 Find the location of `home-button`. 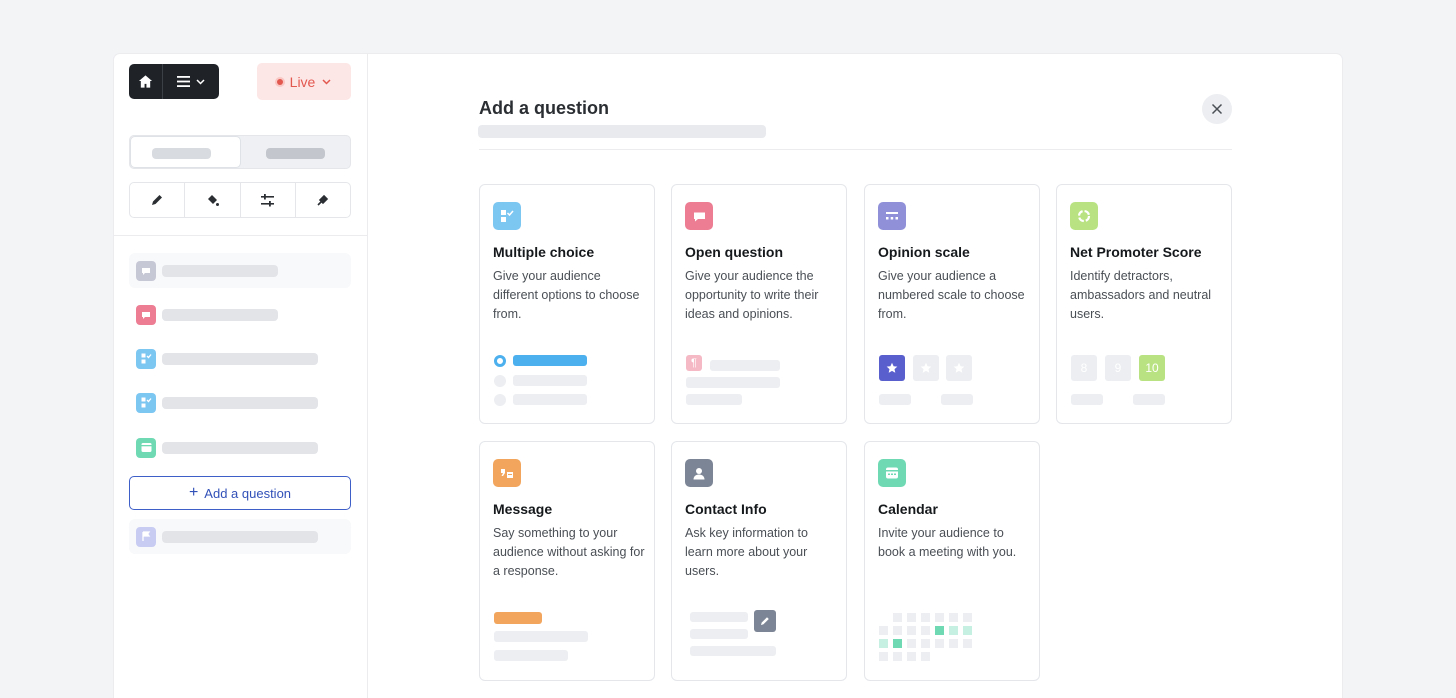

home-button is located at coordinates (146, 81).